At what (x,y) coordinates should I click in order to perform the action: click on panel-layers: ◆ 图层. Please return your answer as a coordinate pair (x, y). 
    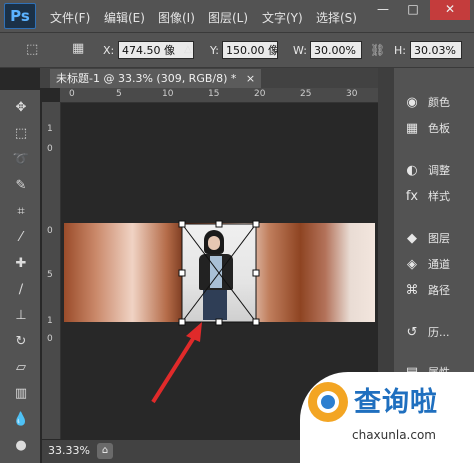
    Looking at the image, I should click on (437, 239).